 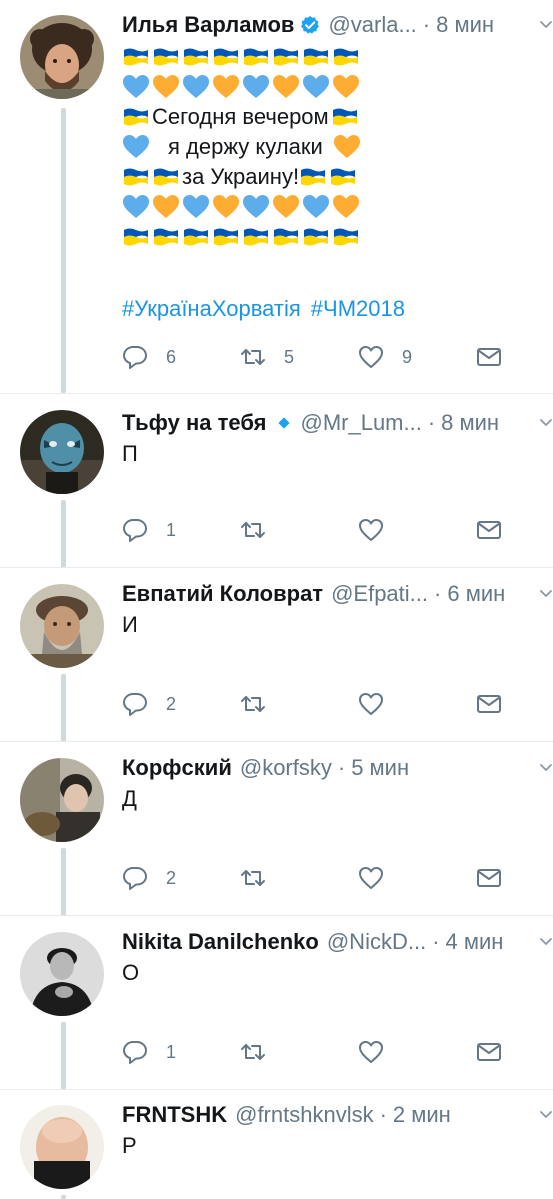 I want to click on tweet-text: О, so click(x=131, y=972).